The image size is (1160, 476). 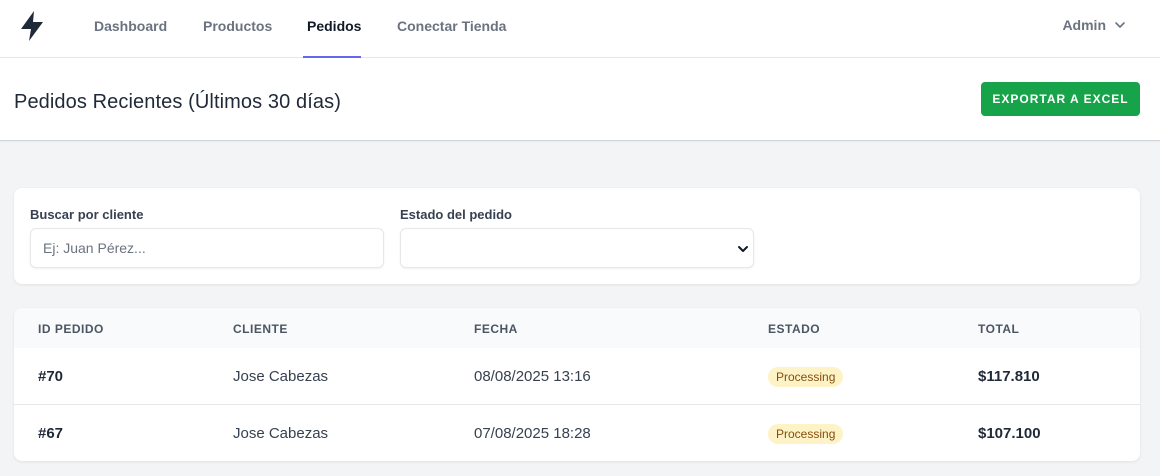 What do you see at coordinates (794, 329) in the screenshot?
I see `column-header-status: ESTADO` at bounding box center [794, 329].